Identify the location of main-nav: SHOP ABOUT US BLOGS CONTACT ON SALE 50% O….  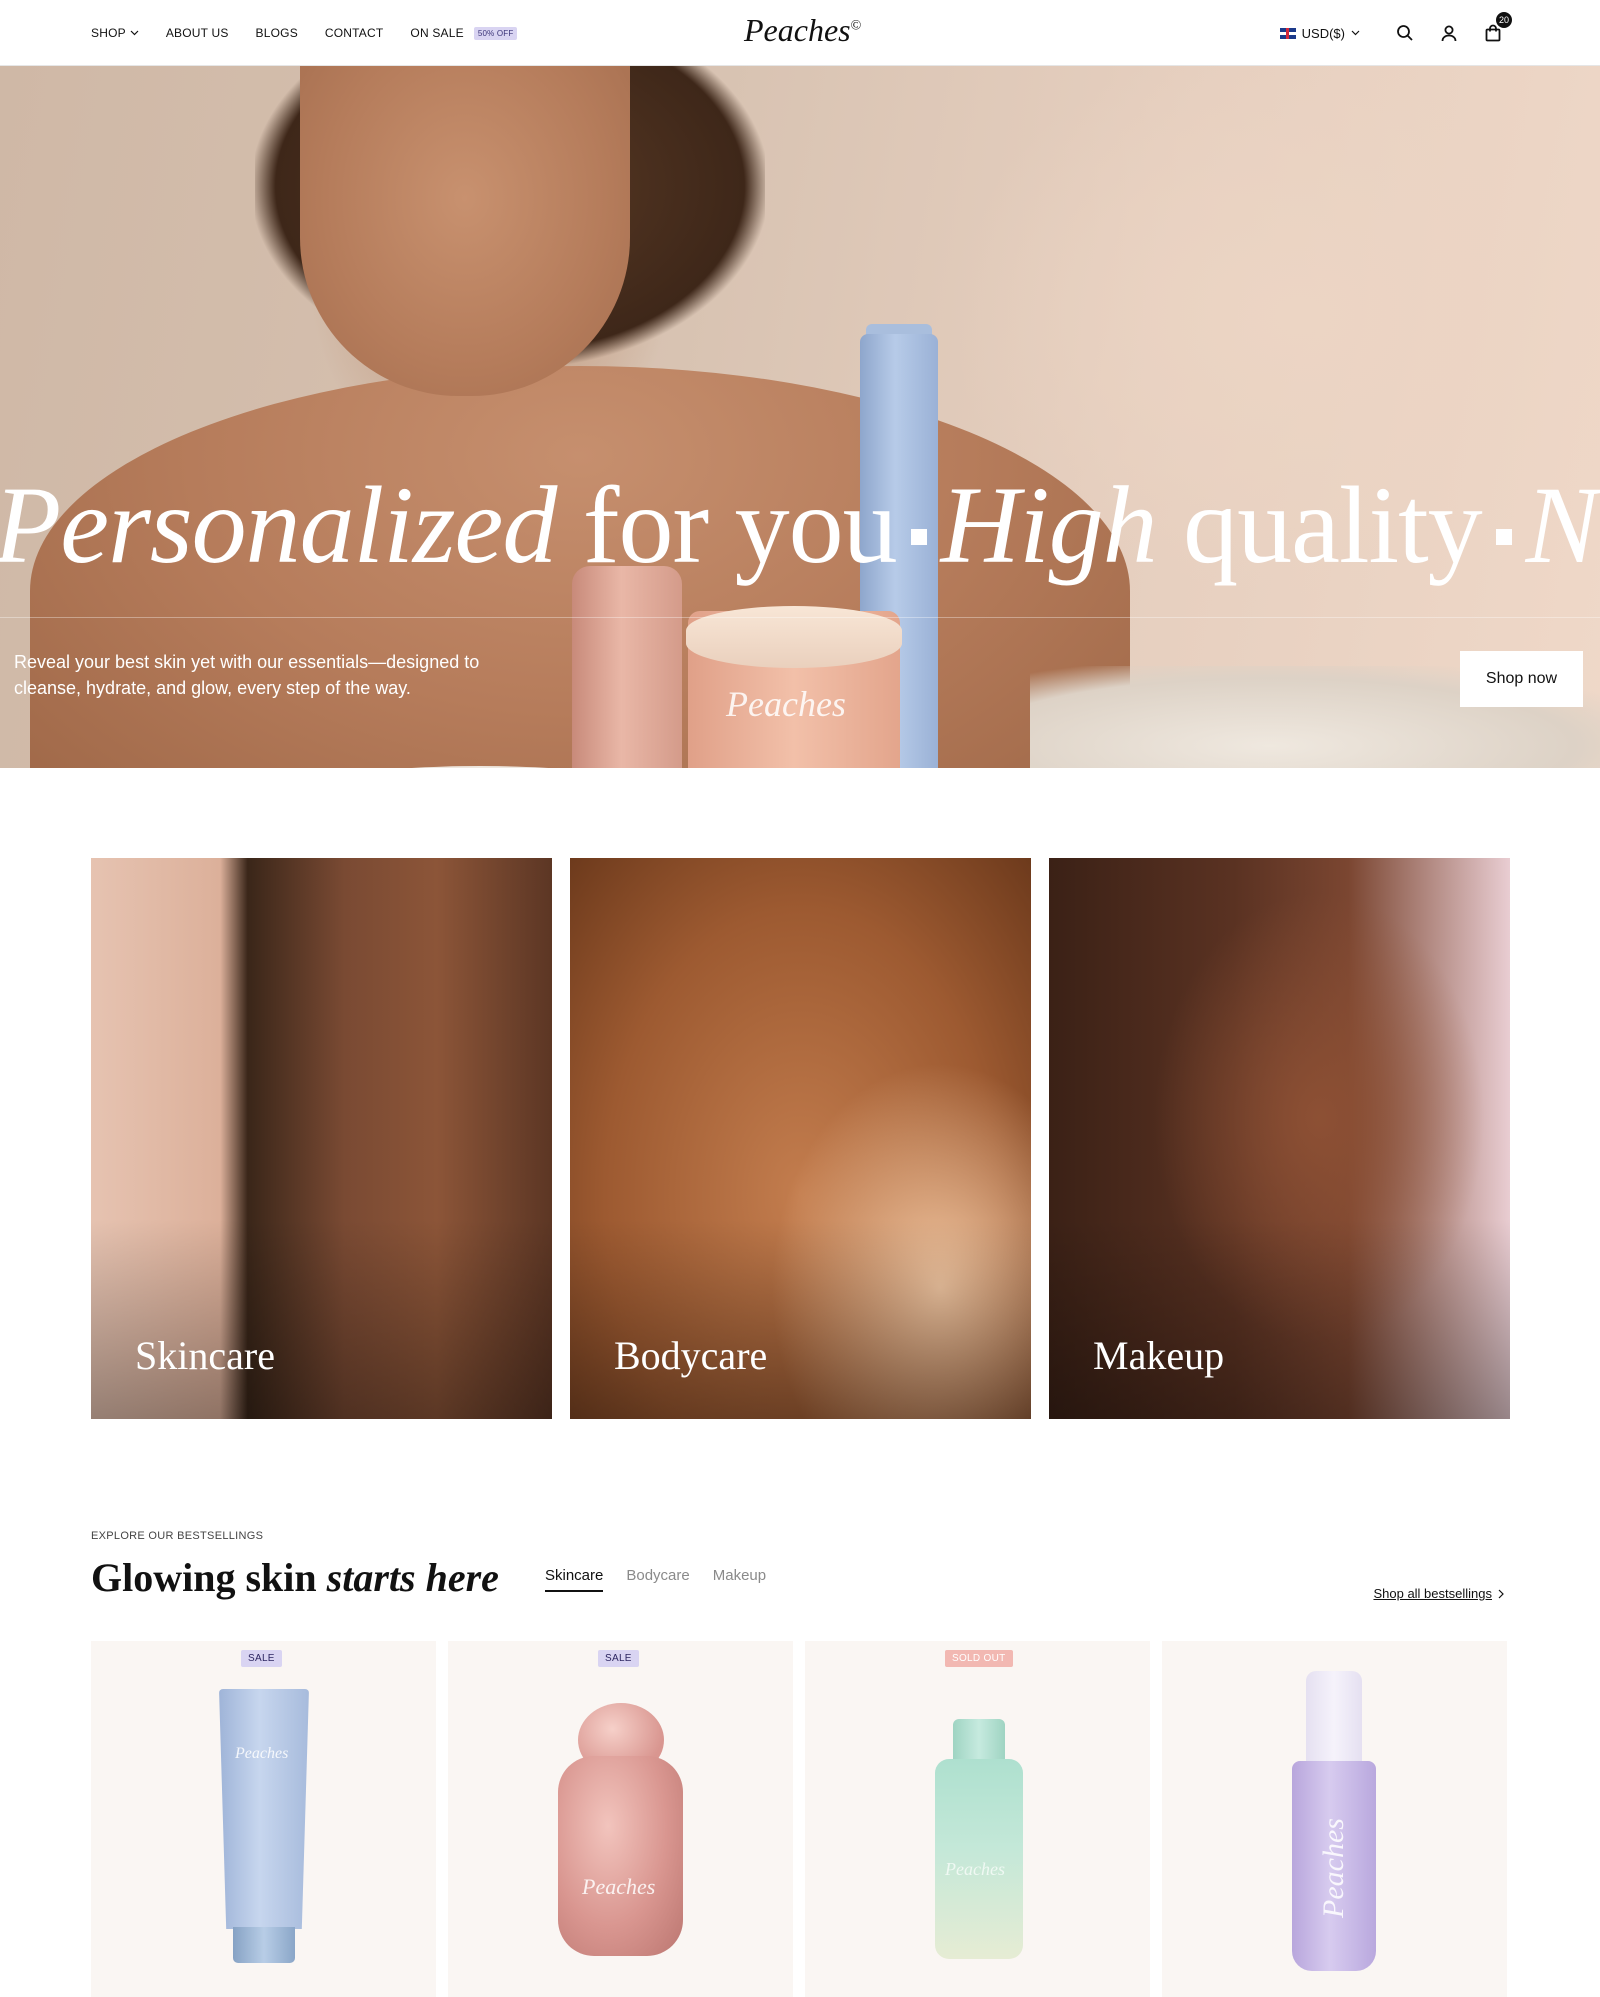
(304, 33).